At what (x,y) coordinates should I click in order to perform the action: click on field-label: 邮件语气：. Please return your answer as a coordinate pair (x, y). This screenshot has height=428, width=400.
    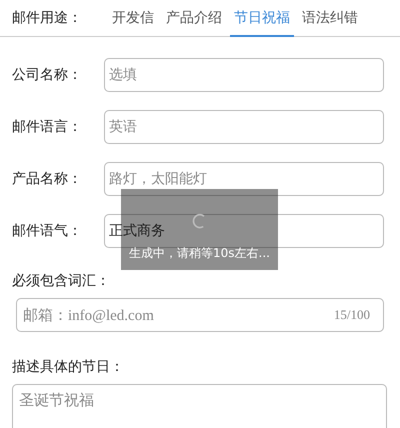
    Looking at the image, I should click on (47, 231).